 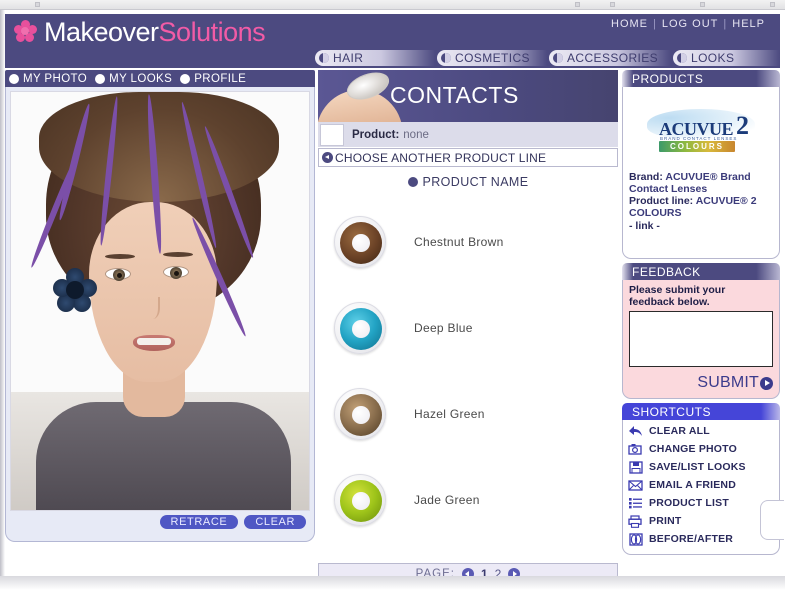 What do you see at coordinates (610, 58) in the screenshot?
I see `nav-tab-accessories: ACCESSORIES` at bounding box center [610, 58].